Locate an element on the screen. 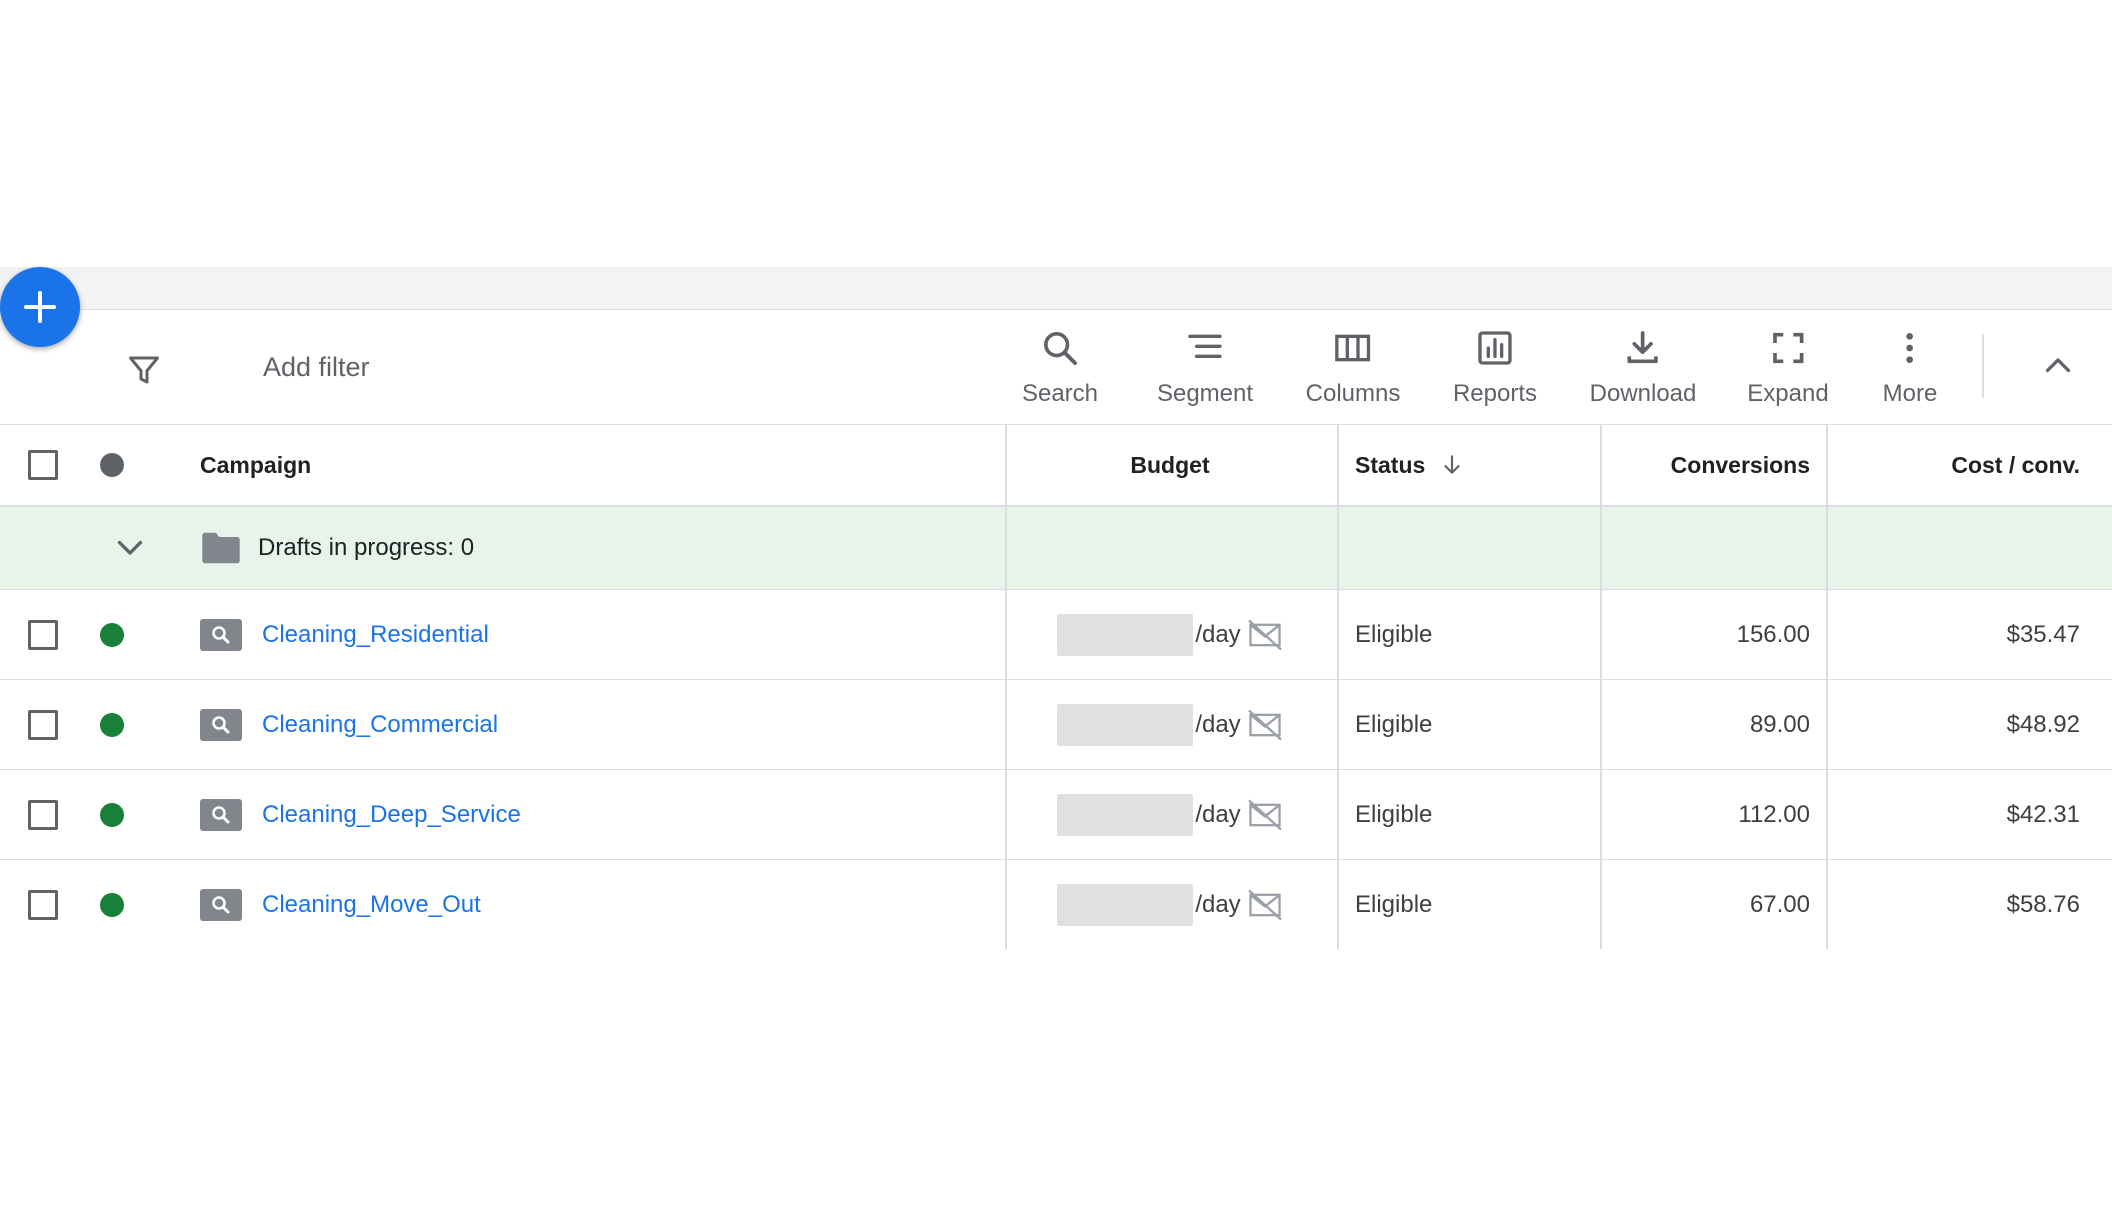 The height and width of the screenshot is (1215, 2112). cost-per-conv-cell: $42.31 is located at coordinates (1969, 814).